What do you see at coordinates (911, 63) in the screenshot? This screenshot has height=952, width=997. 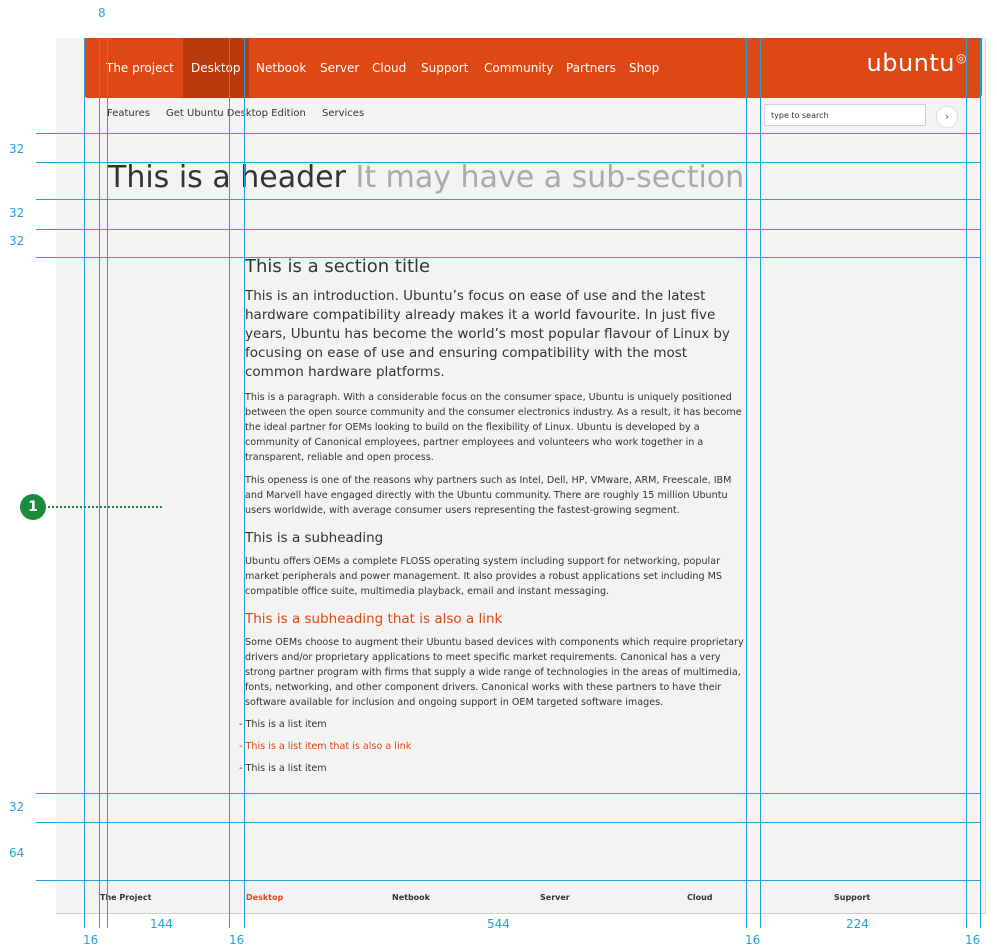 I see `logo-text: ubuntu` at bounding box center [911, 63].